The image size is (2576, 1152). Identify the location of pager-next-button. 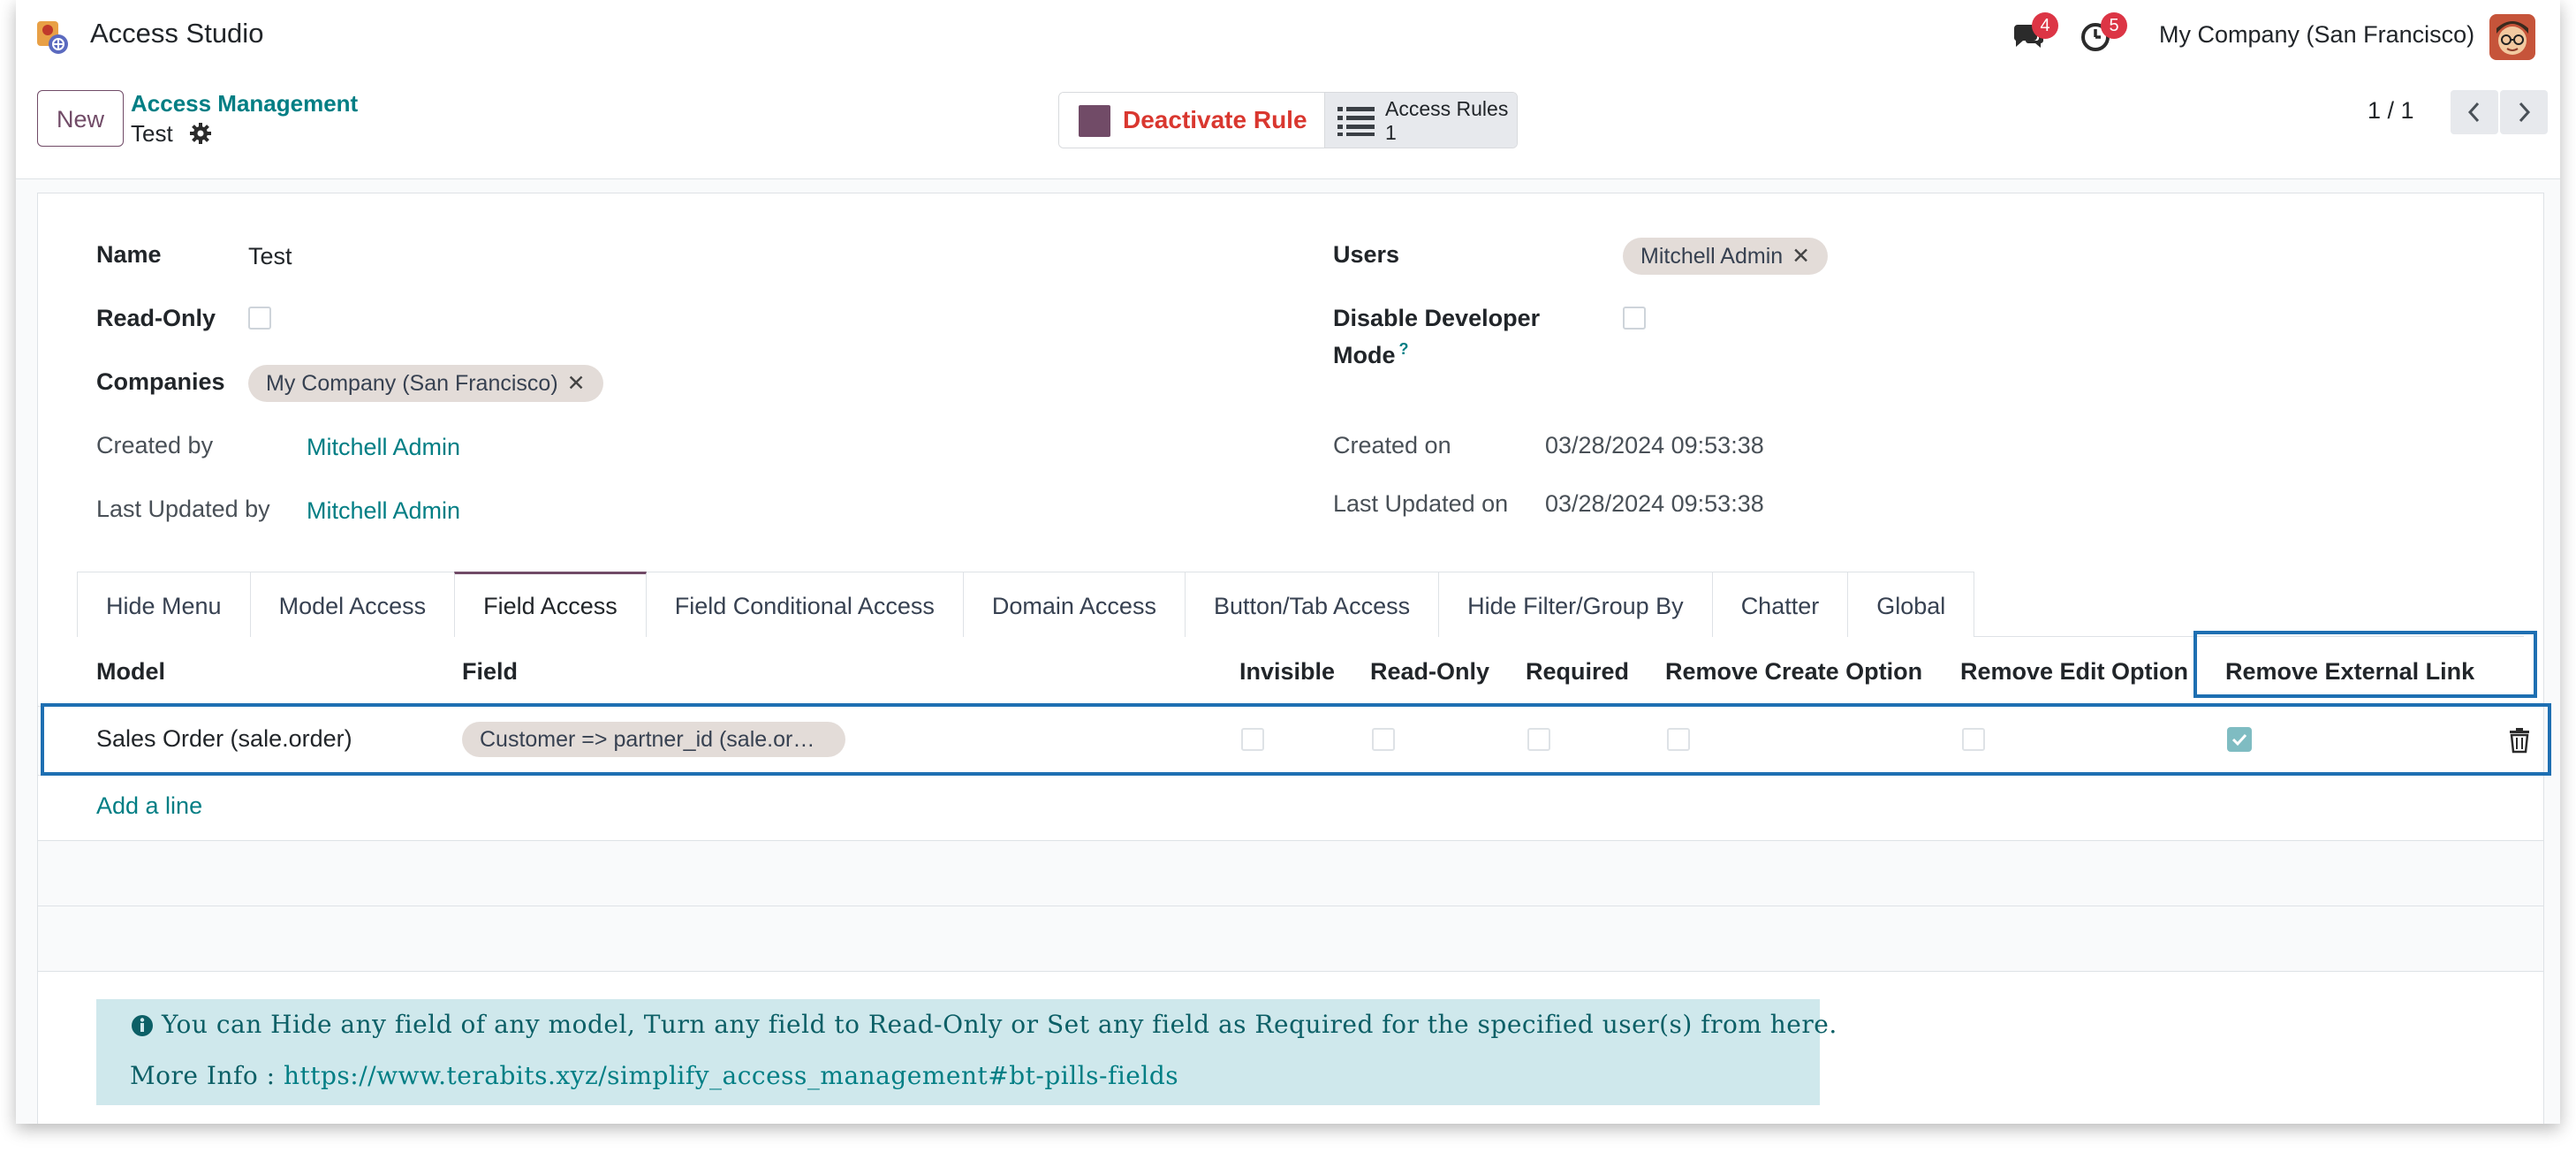
(2524, 112).